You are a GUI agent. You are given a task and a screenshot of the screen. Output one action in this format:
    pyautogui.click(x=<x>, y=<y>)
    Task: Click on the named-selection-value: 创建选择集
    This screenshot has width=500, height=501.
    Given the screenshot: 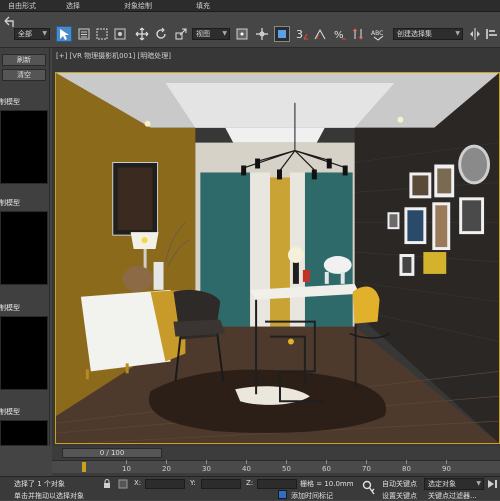 What is the action you would take?
    pyautogui.click(x=414, y=34)
    